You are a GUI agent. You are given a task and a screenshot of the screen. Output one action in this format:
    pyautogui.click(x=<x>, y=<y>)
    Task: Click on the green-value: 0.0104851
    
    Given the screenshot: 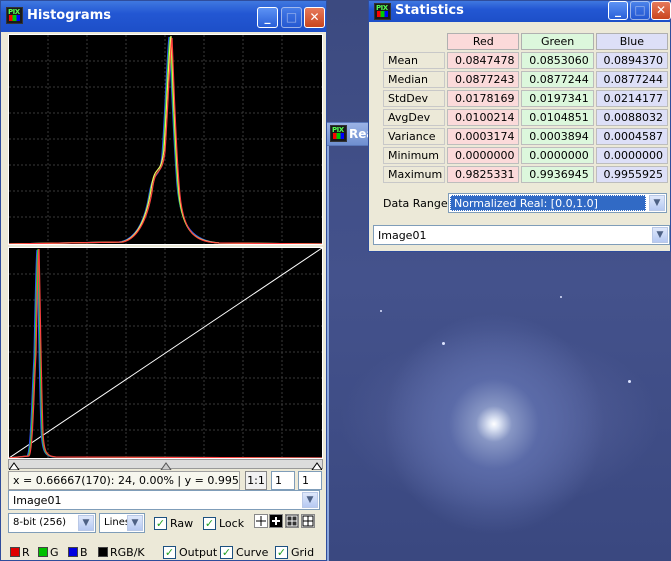 What is the action you would take?
    pyautogui.click(x=557, y=117)
    